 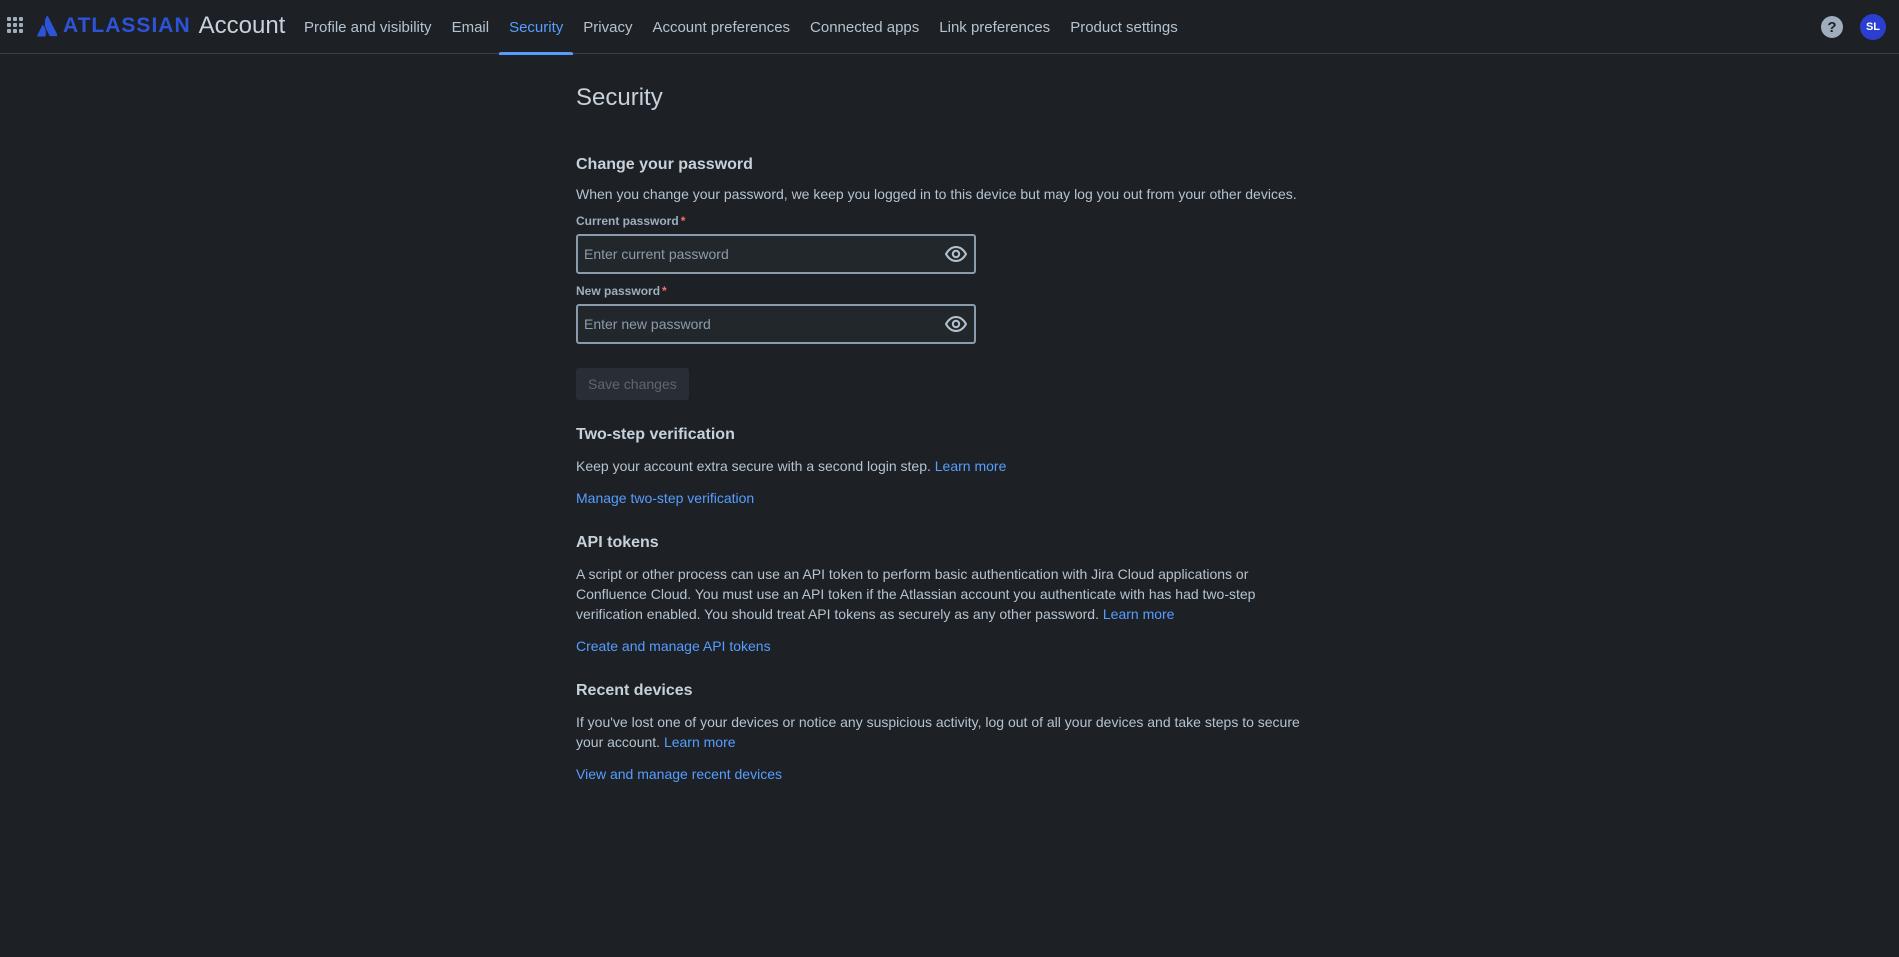 I want to click on tab-product-settings: Product settings, so click(x=1124, y=27).